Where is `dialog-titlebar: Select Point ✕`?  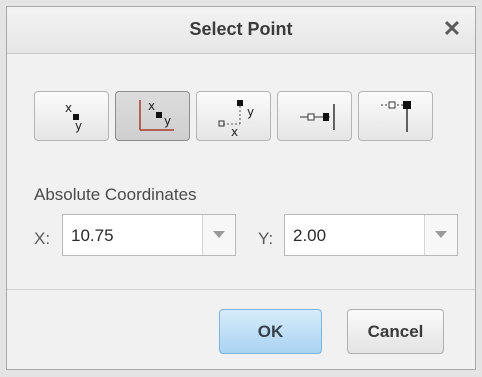 dialog-titlebar: Select Point ✕ is located at coordinates (241, 30).